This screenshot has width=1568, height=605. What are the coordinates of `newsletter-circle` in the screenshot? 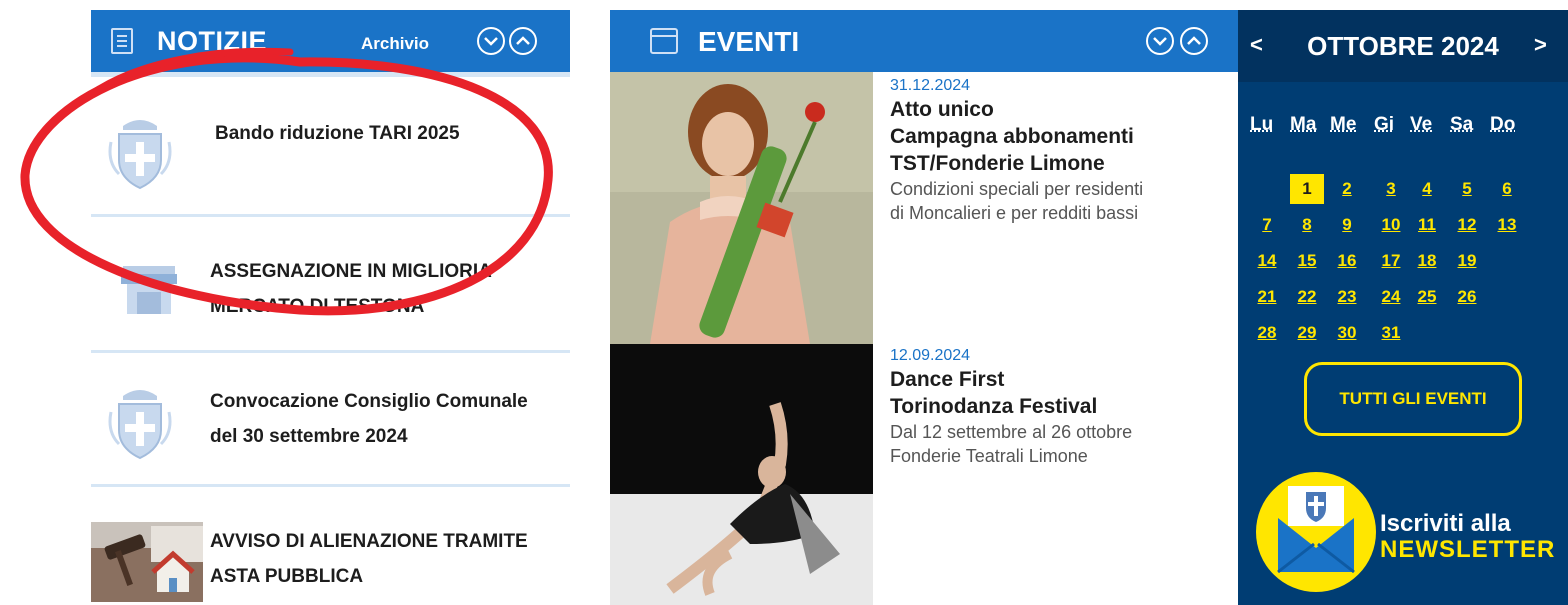 It's located at (1316, 532).